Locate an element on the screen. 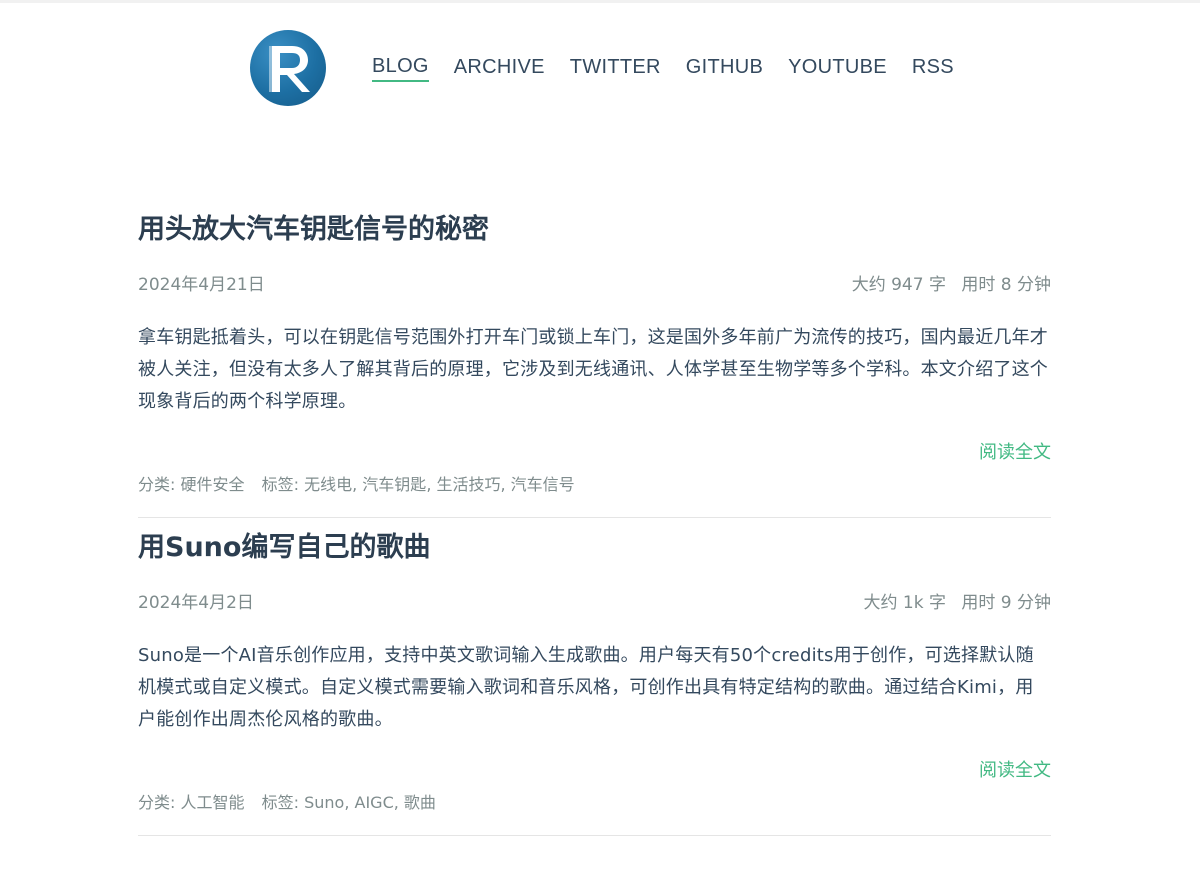 The height and width of the screenshot is (870, 1200). tag-link: 歌曲 is located at coordinates (420, 802).